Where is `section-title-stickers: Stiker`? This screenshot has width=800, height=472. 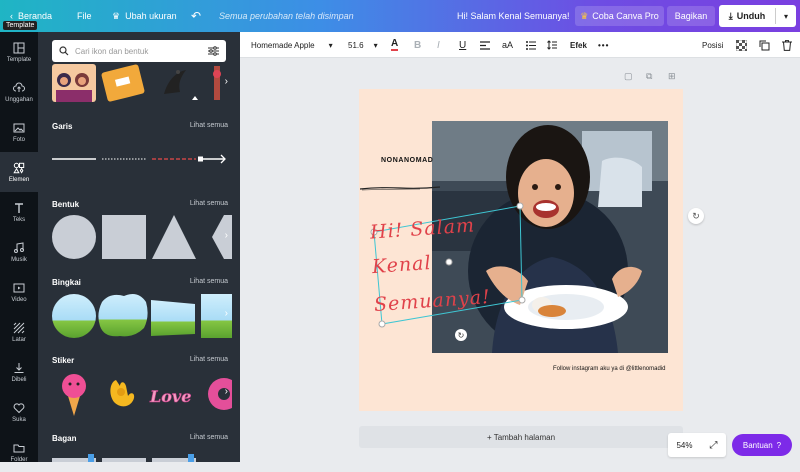
section-title-stickers: Stiker is located at coordinates (63, 360).